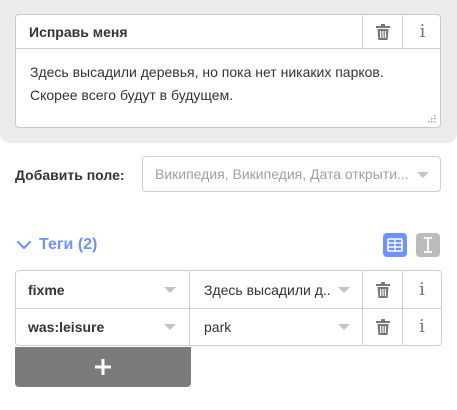  Describe the element at coordinates (78, 32) in the screenshot. I see `field-label: Исправь меня` at that location.